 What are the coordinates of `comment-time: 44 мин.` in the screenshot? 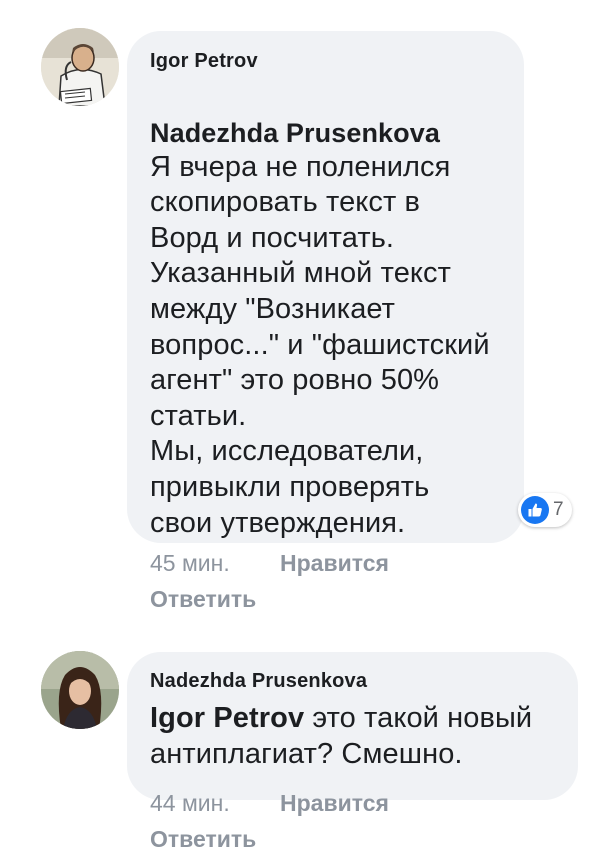 It's located at (190, 803).